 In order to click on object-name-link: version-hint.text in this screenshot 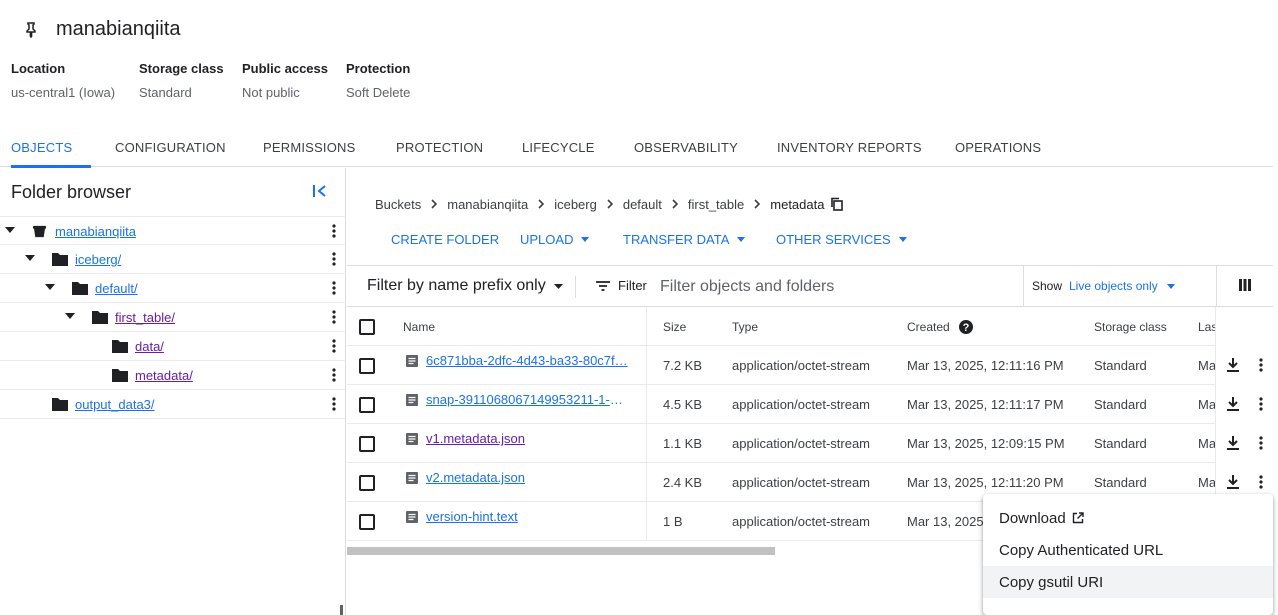, I will do `click(472, 516)`.